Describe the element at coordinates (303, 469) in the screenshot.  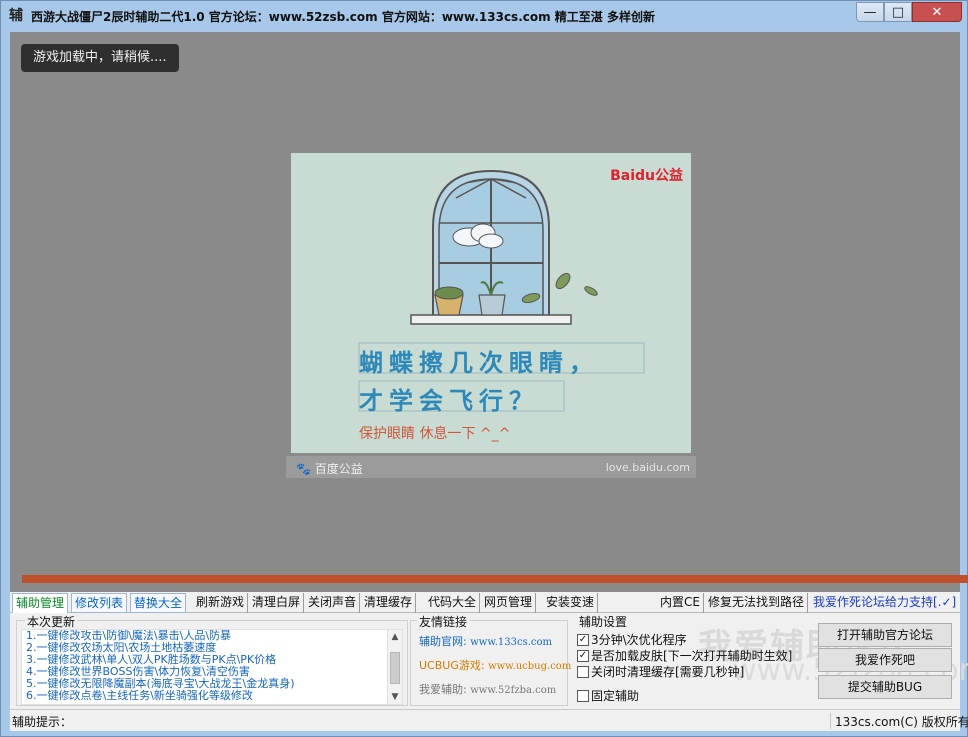
I see `paw-icon: 🐾` at that location.